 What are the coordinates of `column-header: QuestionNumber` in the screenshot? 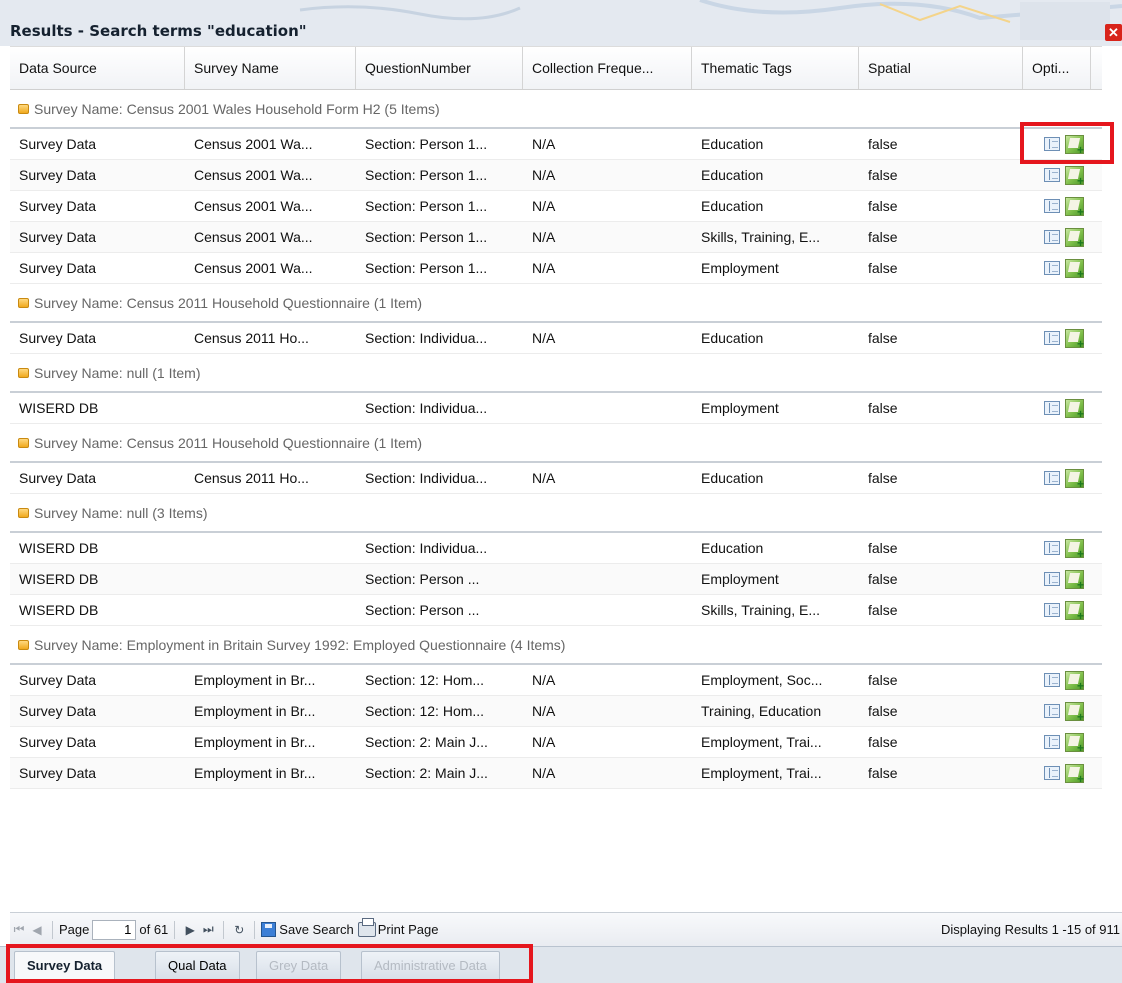 It's located at (439, 68).